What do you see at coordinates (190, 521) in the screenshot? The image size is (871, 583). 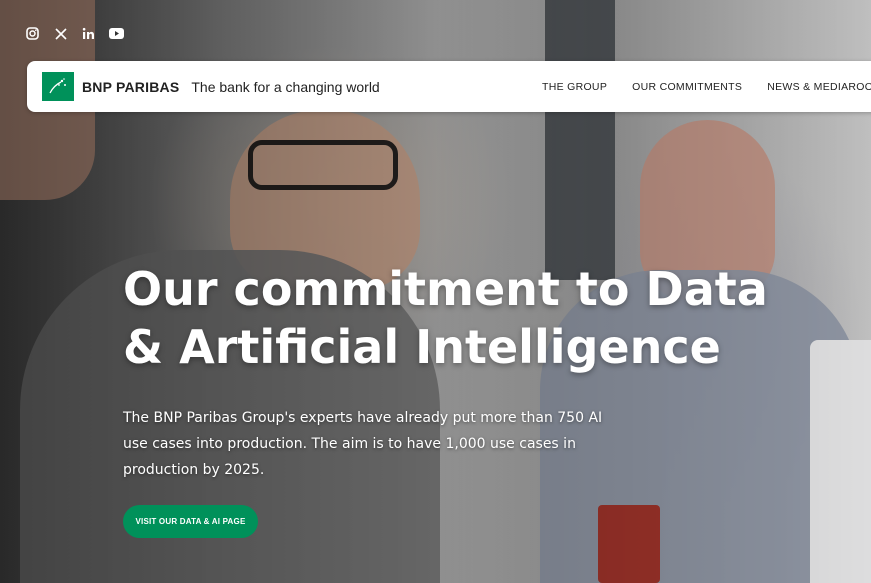 I see `visit-data-ai-page-button: VISIT OUR DATA & AI PAGE` at bounding box center [190, 521].